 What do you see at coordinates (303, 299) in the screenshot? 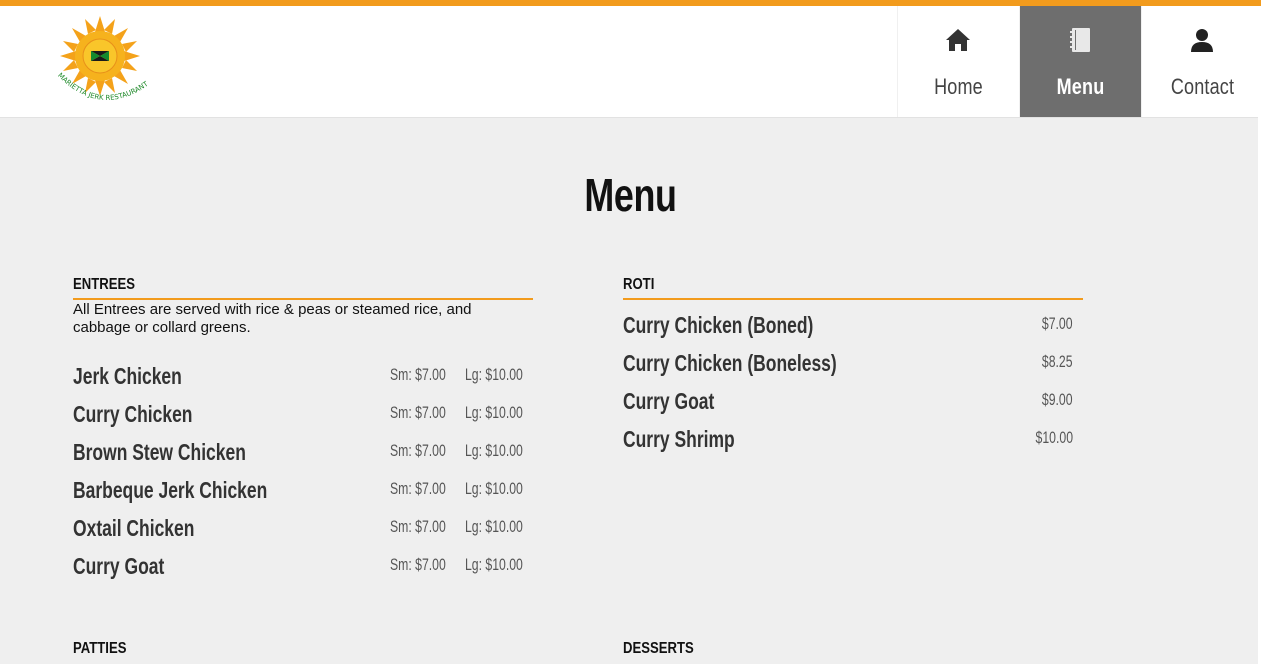
I see `entrees-divider` at bounding box center [303, 299].